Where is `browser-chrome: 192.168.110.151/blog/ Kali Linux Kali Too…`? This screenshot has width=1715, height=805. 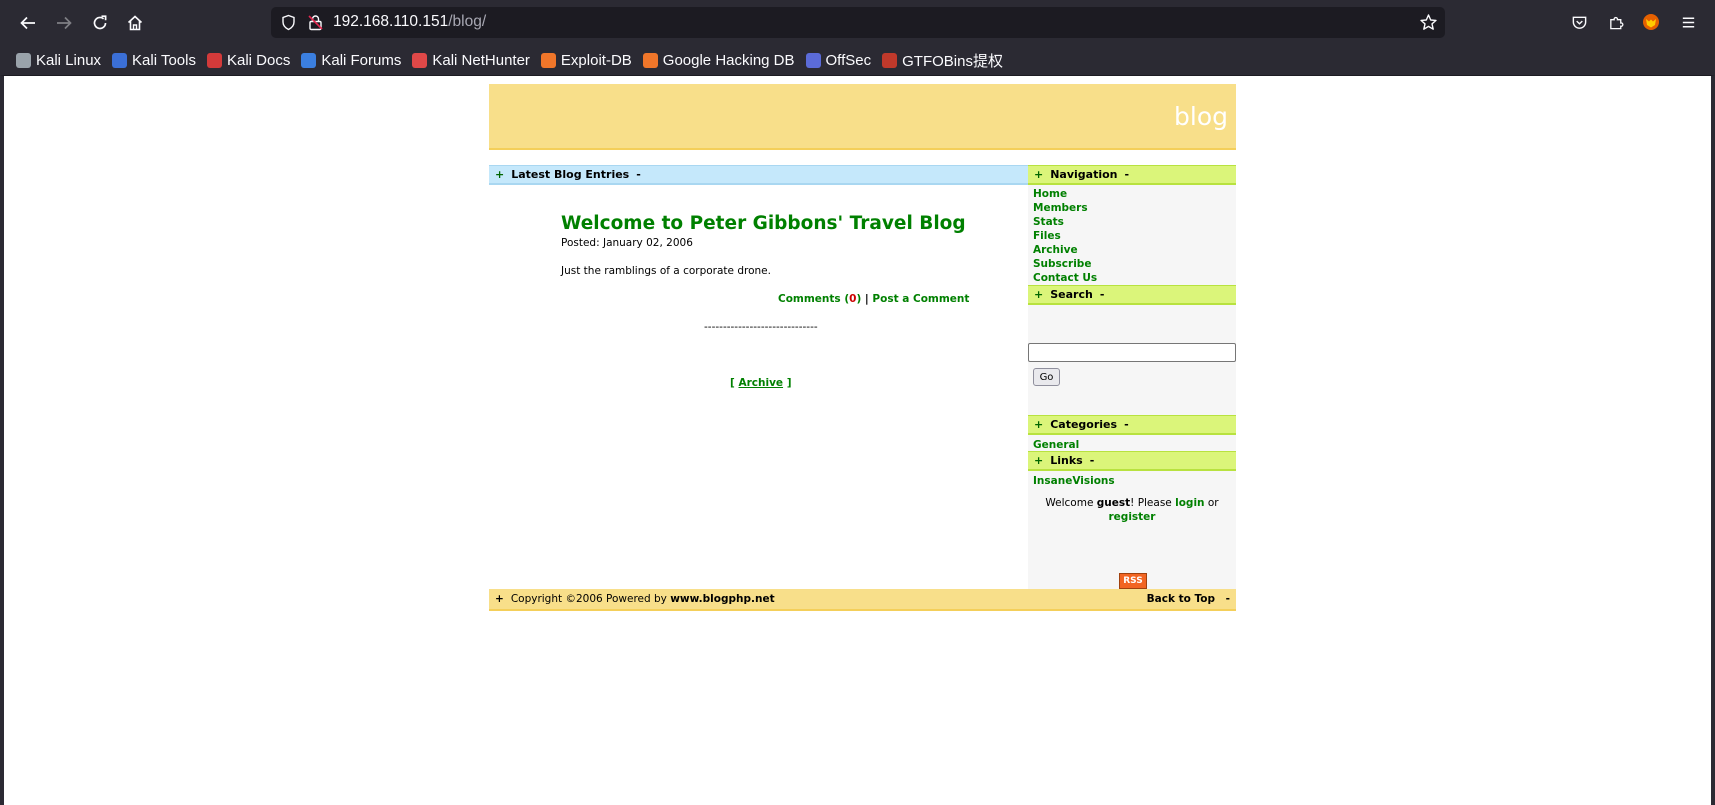
browser-chrome: 192.168.110.151/blog/ Kali Linux Kali Too… is located at coordinates (857, 37).